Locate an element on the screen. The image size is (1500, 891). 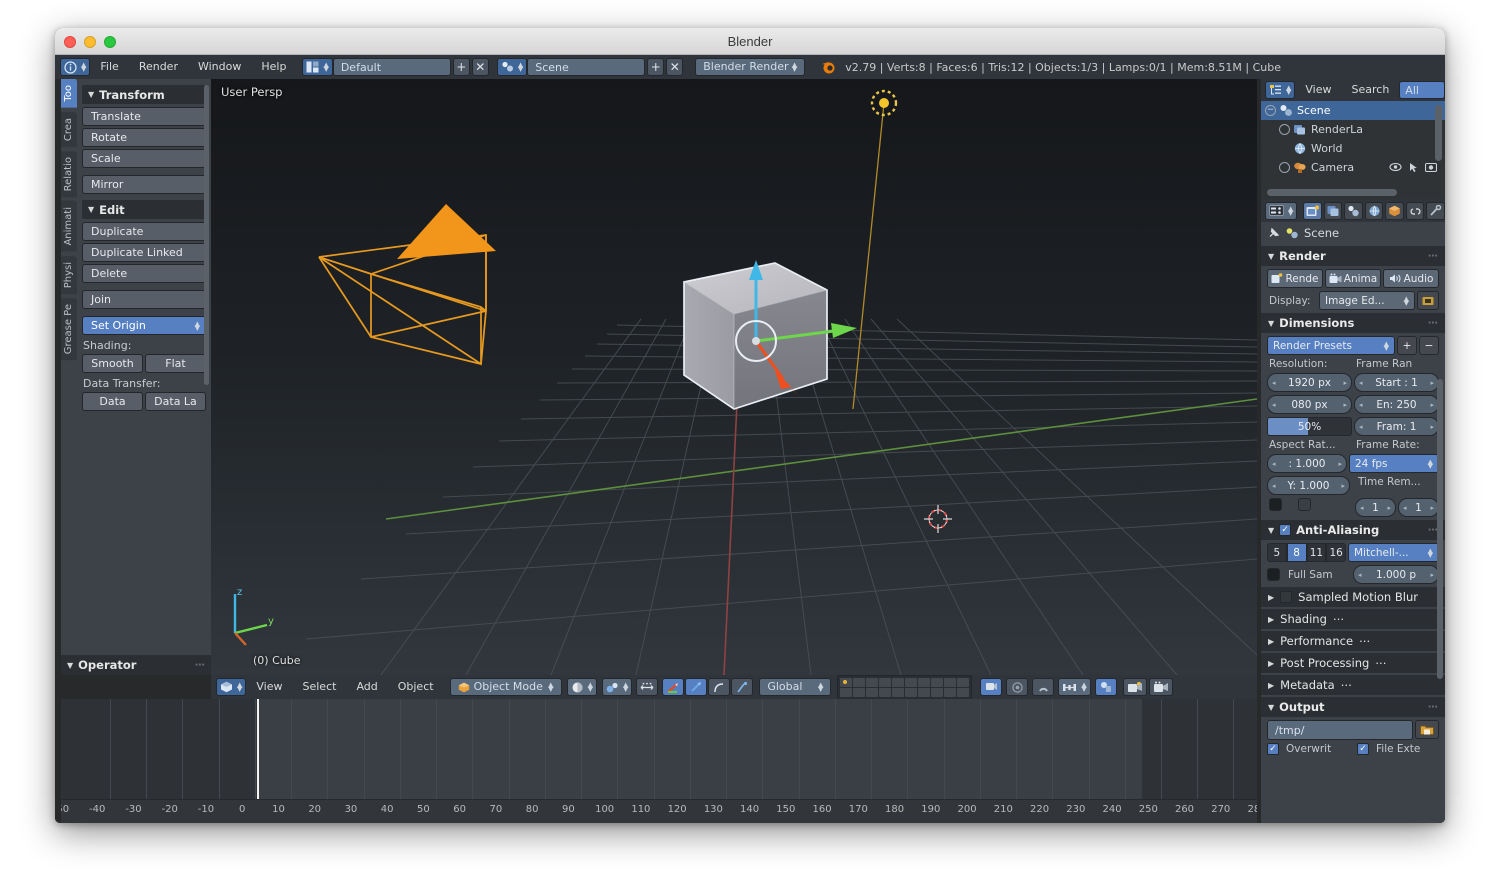
collapse-toggle-icon: − is located at coordinates (1270, 110).